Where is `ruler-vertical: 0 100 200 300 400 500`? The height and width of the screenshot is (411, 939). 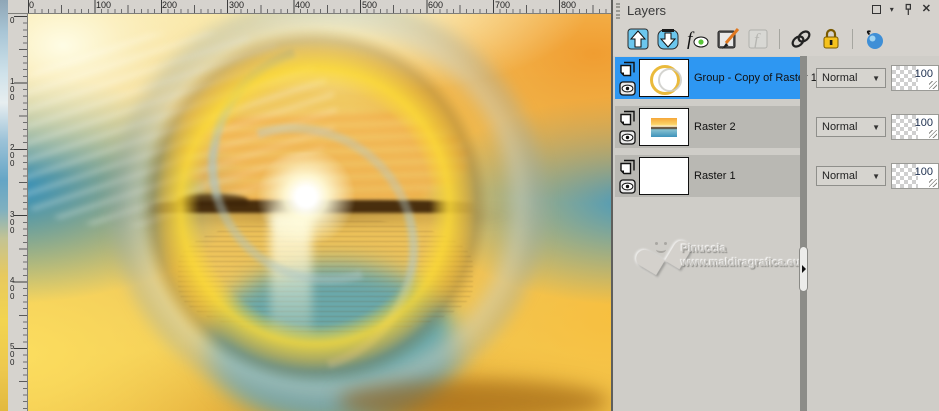
ruler-vertical: 0 100 200 300 400 500 is located at coordinates (18, 212).